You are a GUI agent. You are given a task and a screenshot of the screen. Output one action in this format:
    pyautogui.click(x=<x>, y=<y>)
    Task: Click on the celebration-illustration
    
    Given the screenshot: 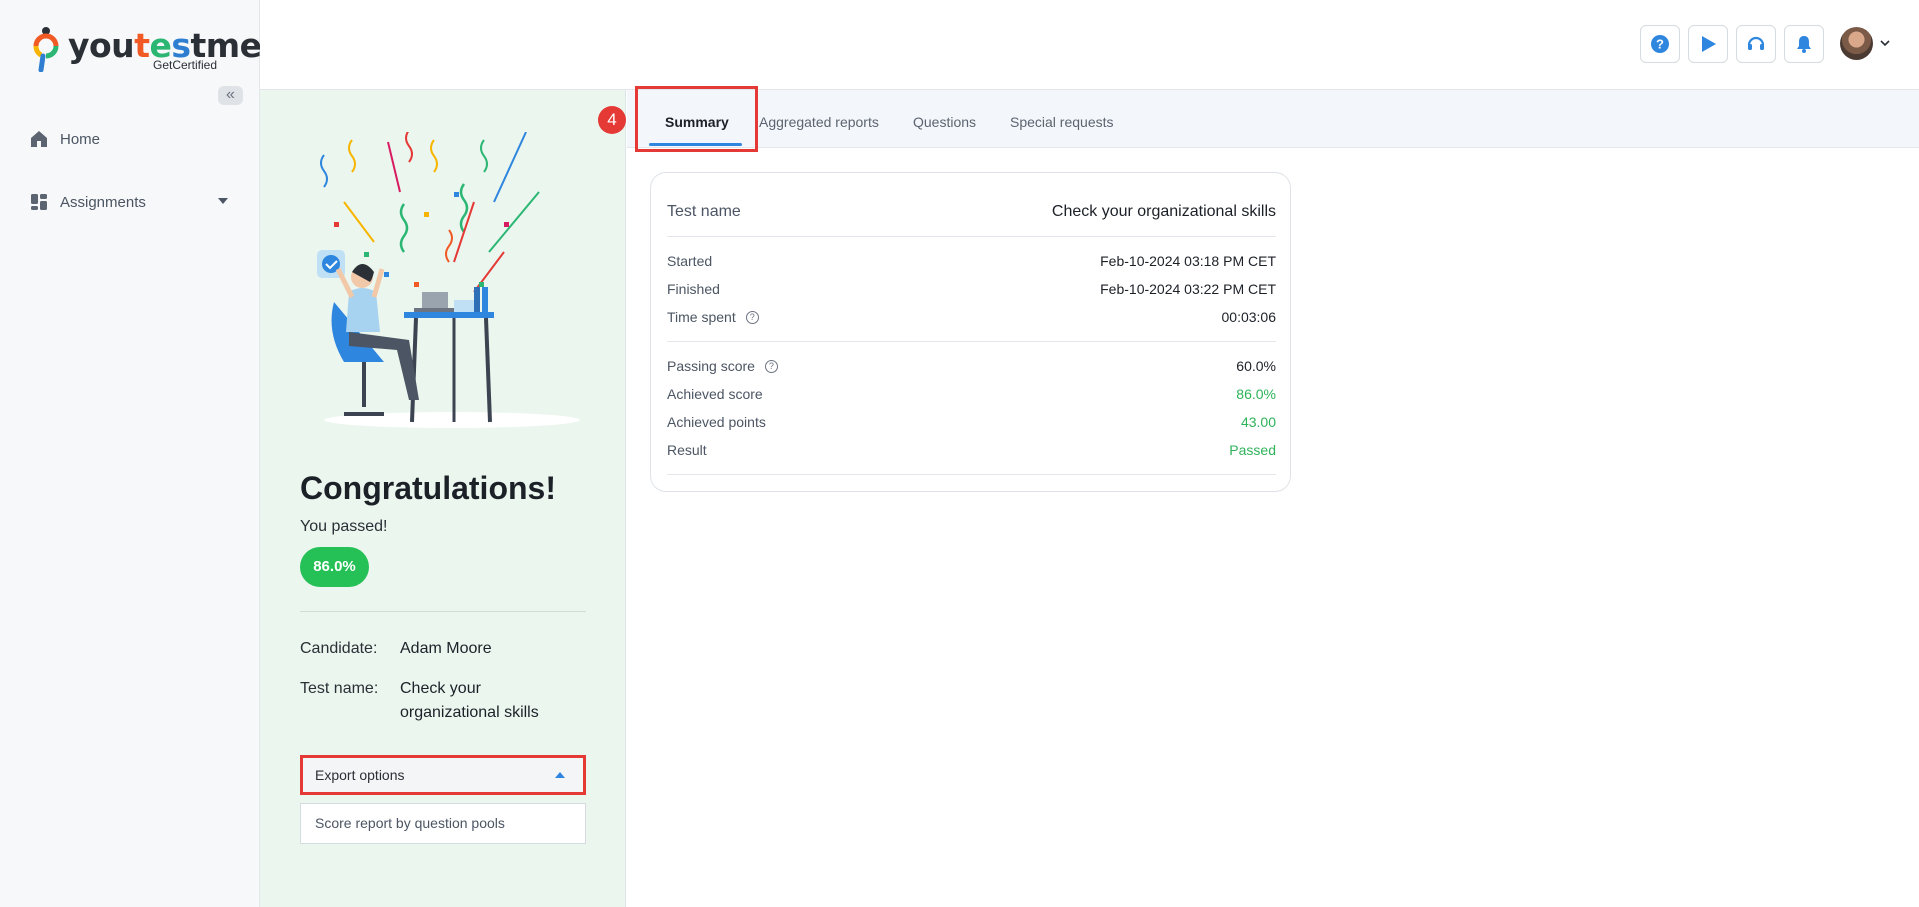 What is the action you would take?
    pyautogui.click(x=448, y=280)
    